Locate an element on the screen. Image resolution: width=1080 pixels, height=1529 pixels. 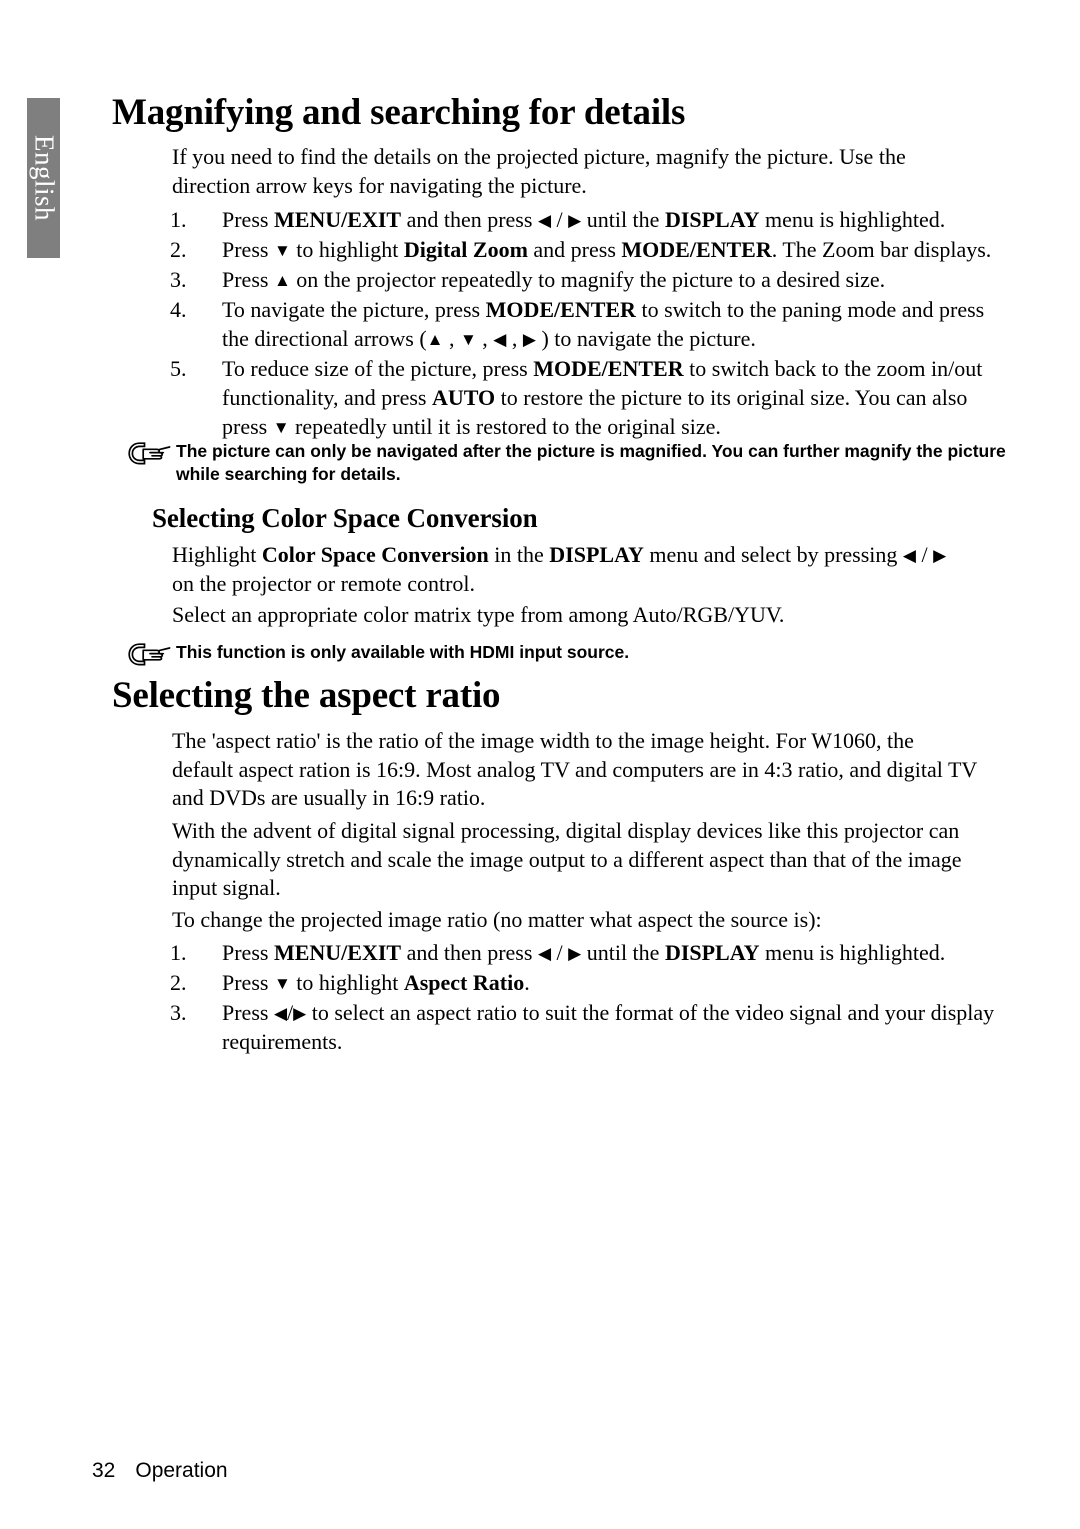
language-tab: English is located at coordinates (43, 178).